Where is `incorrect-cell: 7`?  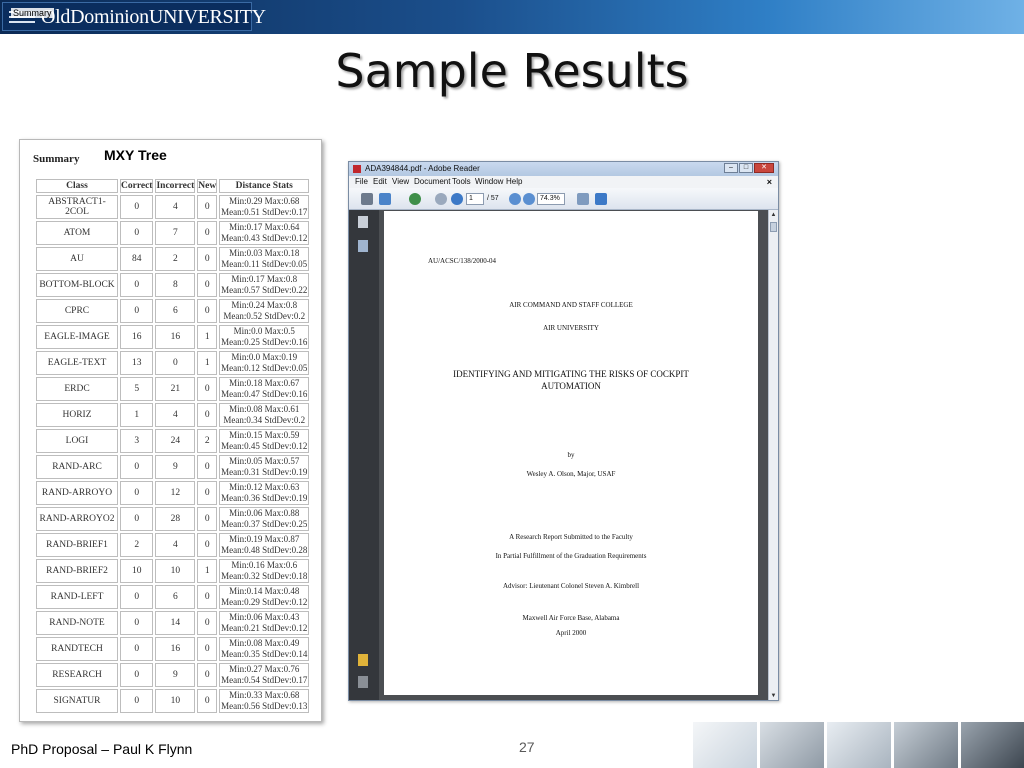 incorrect-cell: 7 is located at coordinates (175, 233).